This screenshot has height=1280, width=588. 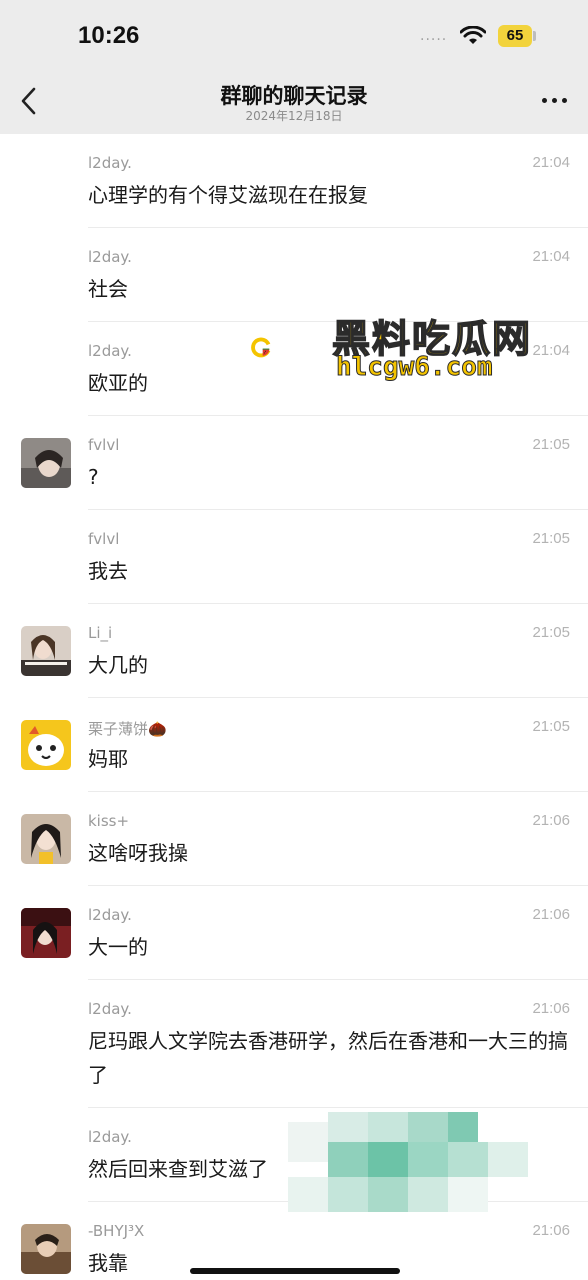 What do you see at coordinates (118, 947) in the screenshot?
I see `message-text: 大一的` at bounding box center [118, 947].